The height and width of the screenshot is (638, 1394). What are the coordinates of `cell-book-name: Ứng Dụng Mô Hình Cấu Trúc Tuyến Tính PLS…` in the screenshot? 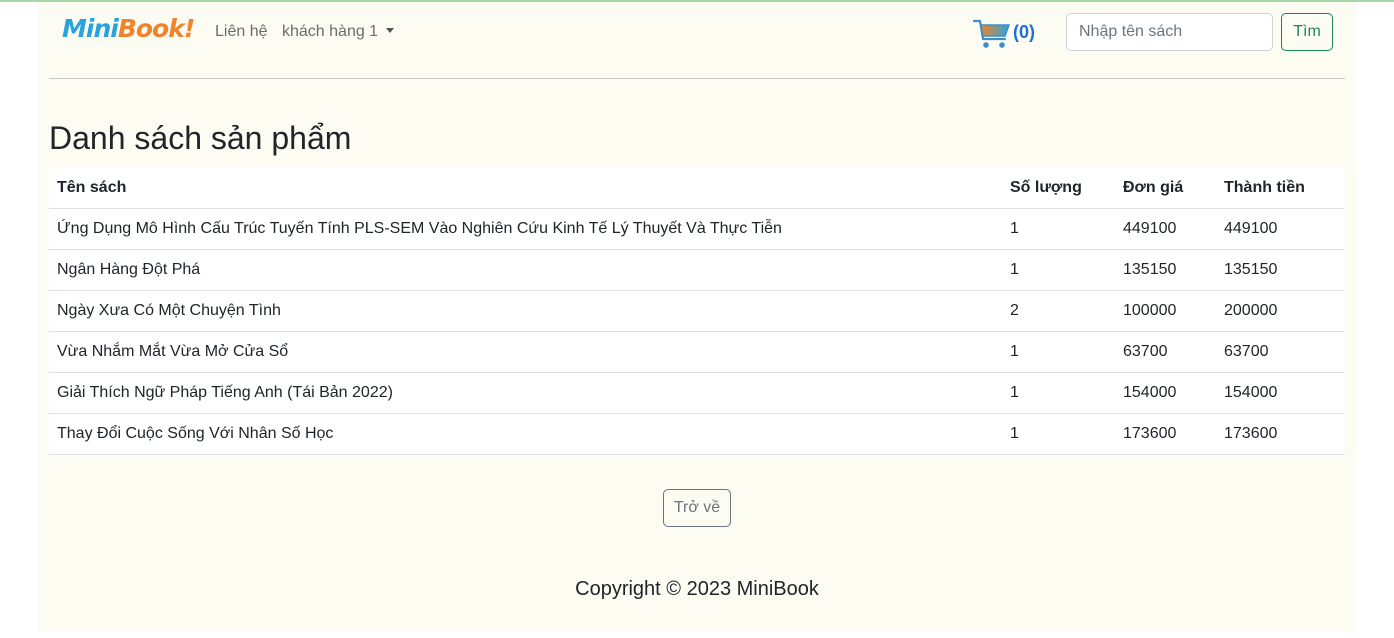 It's located at (525, 229).